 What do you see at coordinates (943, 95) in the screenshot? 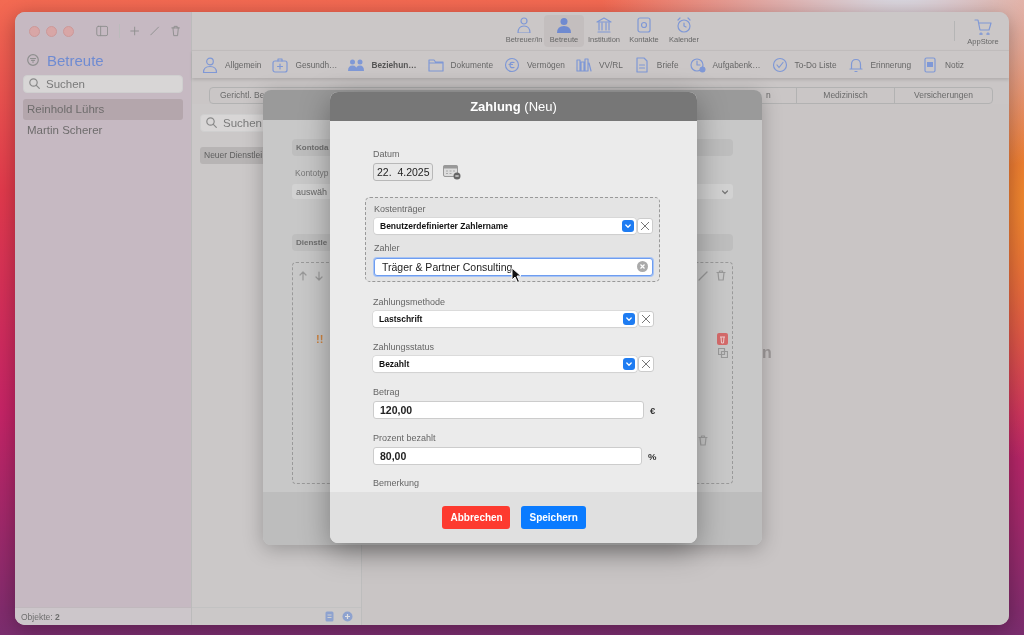
I see `segment-tab: Versicherungen` at bounding box center [943, 95].